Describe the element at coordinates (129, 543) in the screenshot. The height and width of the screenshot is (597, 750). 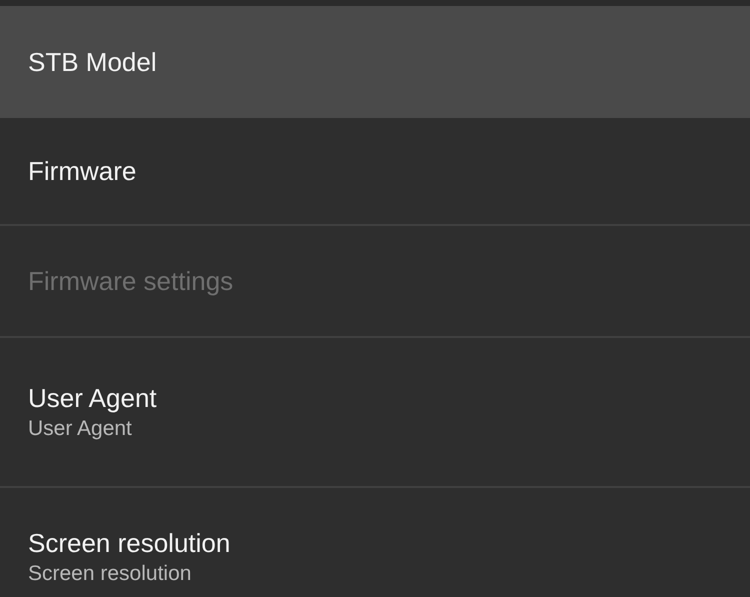
I see `item-title: Screen resolution` at that location.